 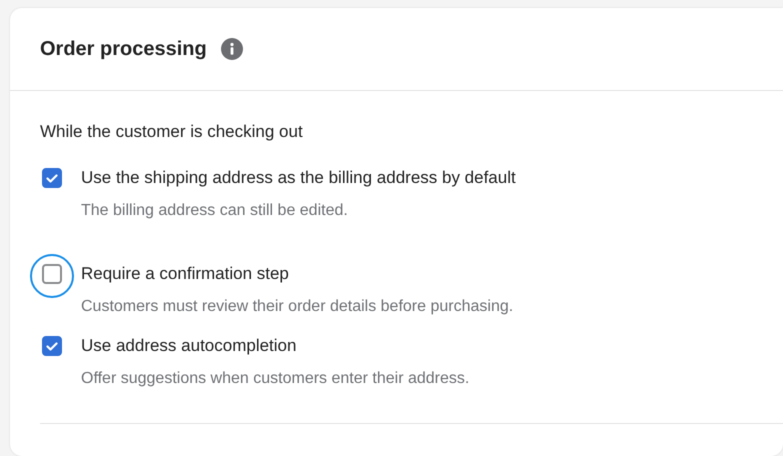 What do you see at coordinates (275, 346) in the screenshot?
I see `option-label: Use address autocompletion` at bounding box center [275, 346].